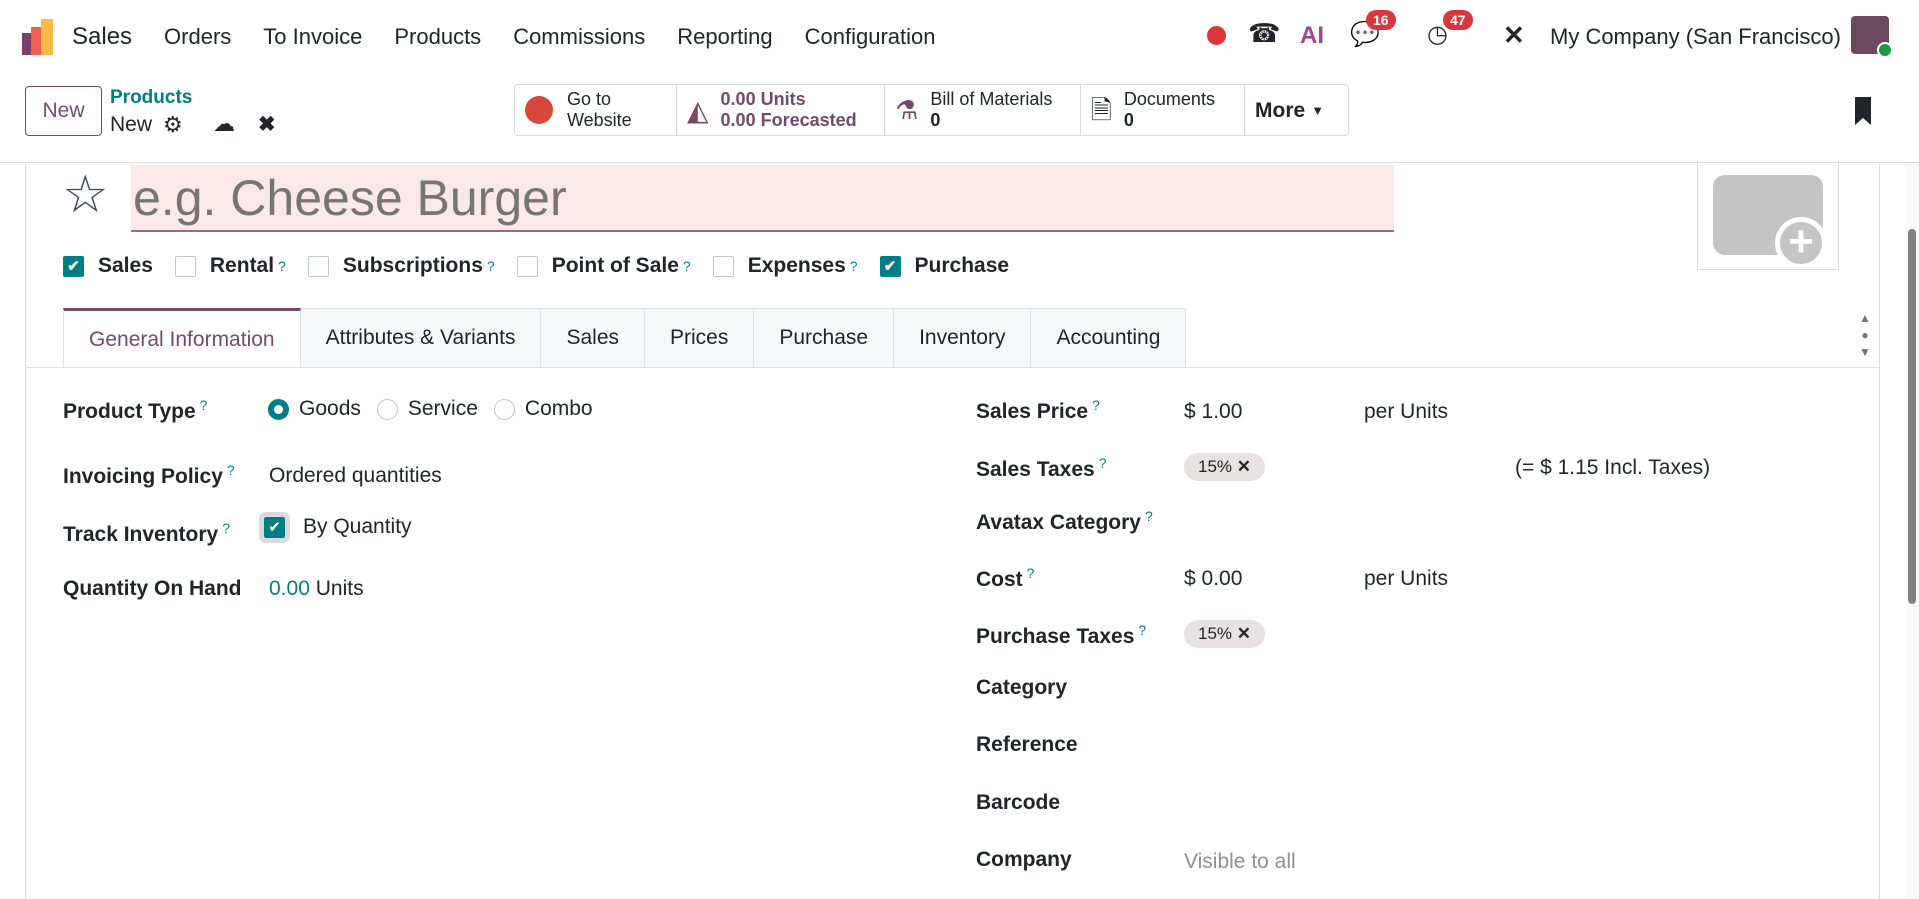  Describe the element at coordinates (224, 124) in the screenshot. I see `save-cloud-icon: ☁` at that location.